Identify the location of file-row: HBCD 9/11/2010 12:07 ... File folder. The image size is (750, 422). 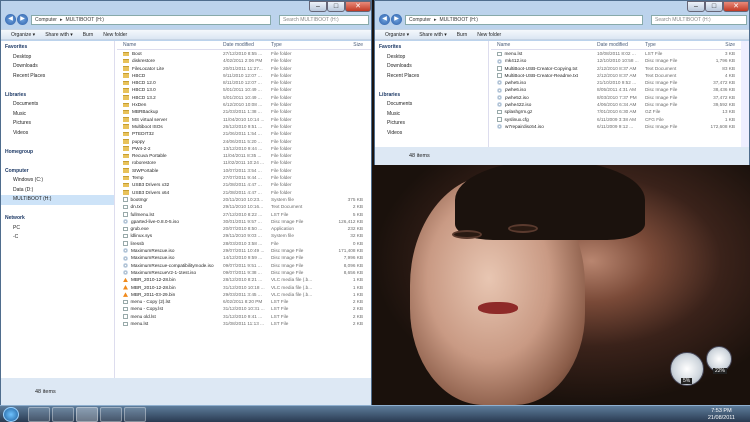
(244, 75).